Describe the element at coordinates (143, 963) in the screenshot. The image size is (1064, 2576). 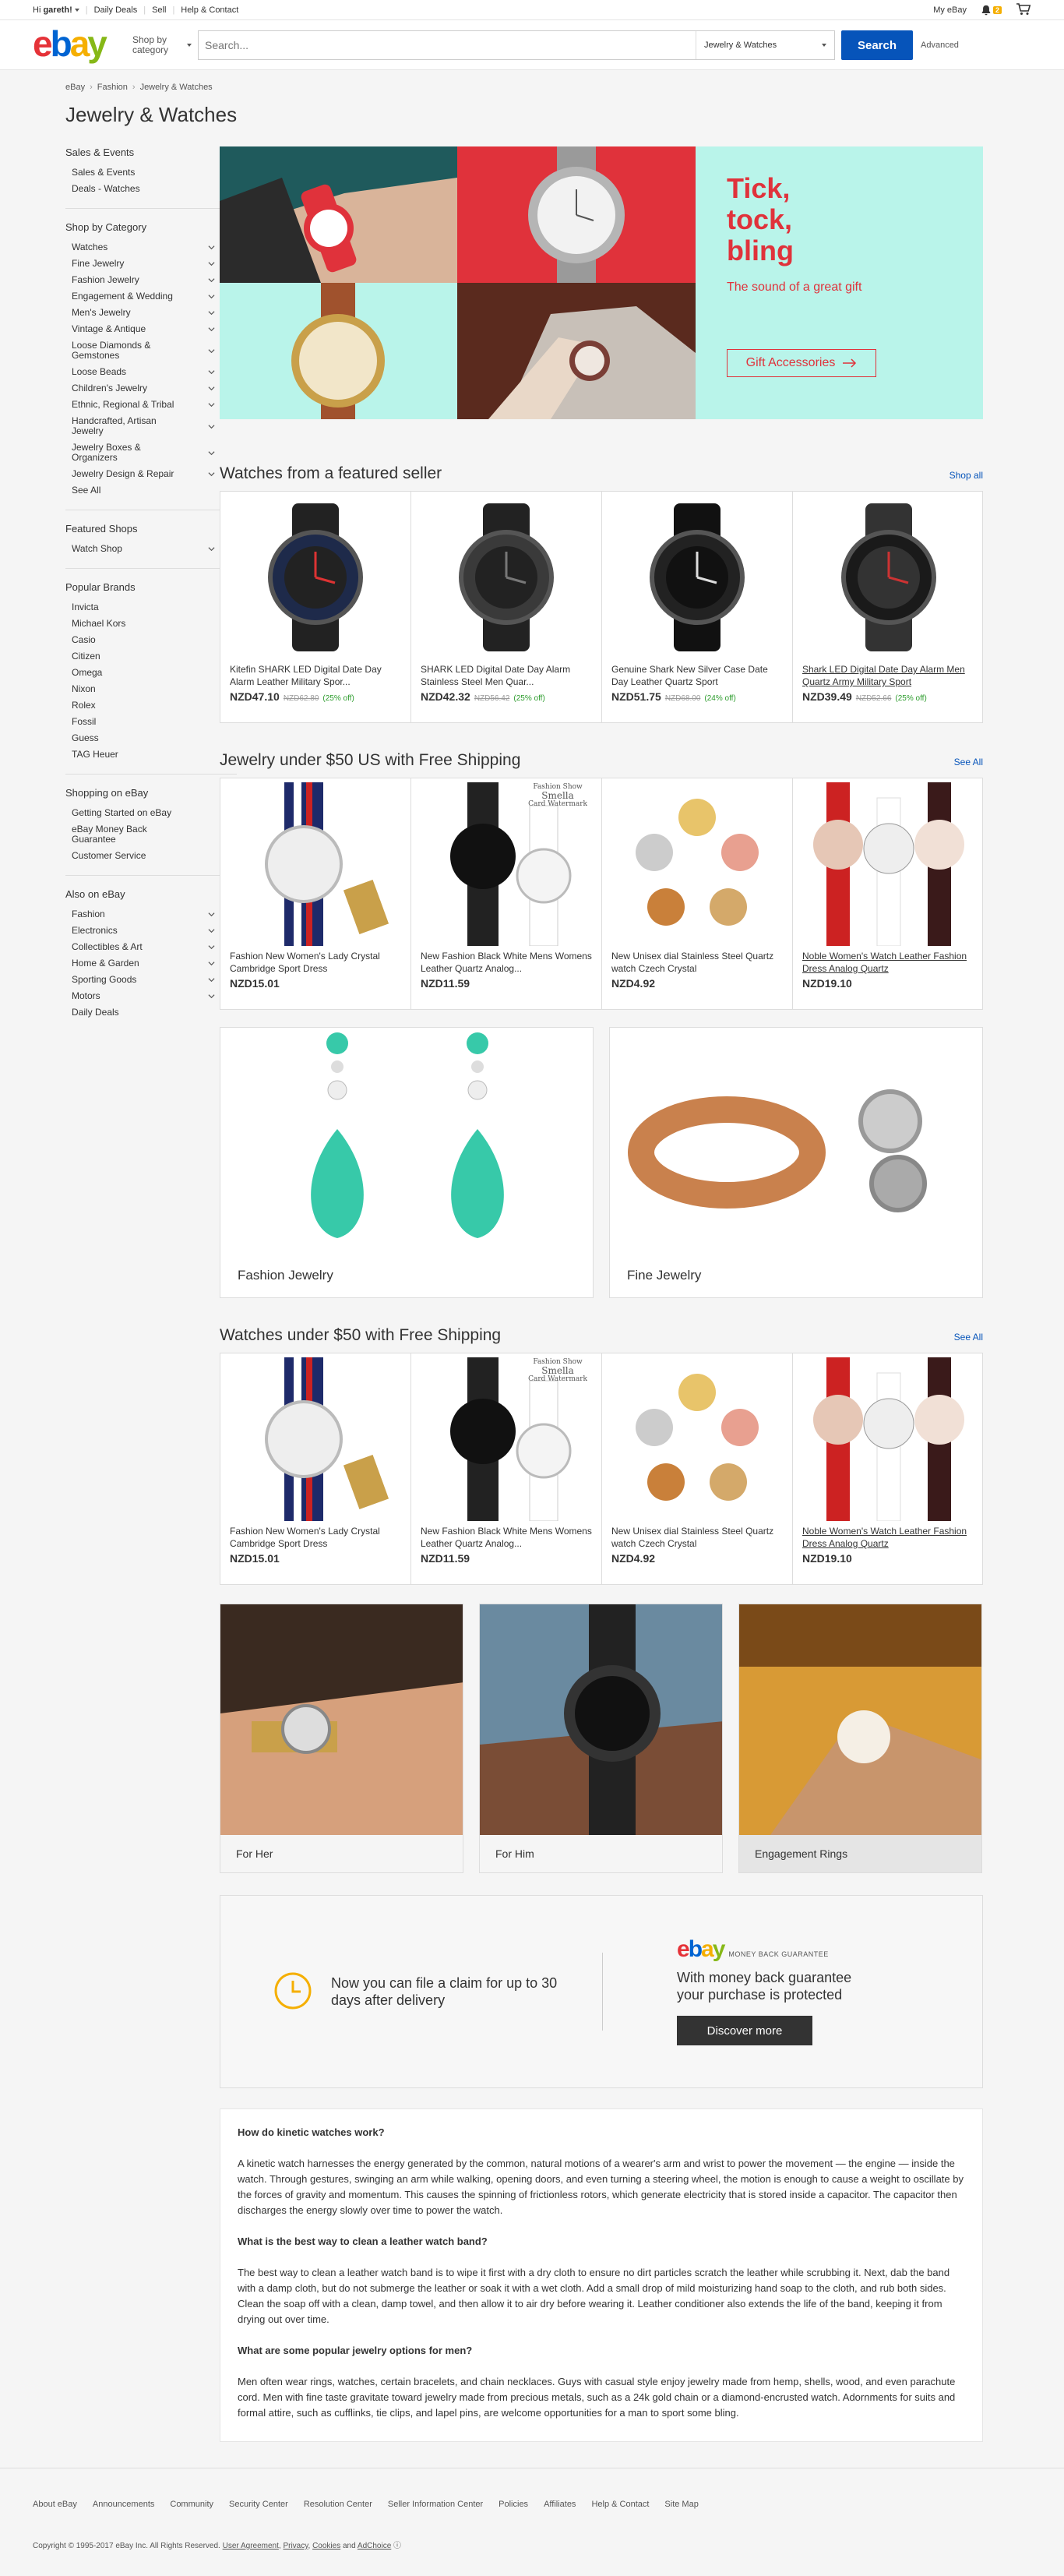
I see `sidebar-item: Home & Garden` at that location.